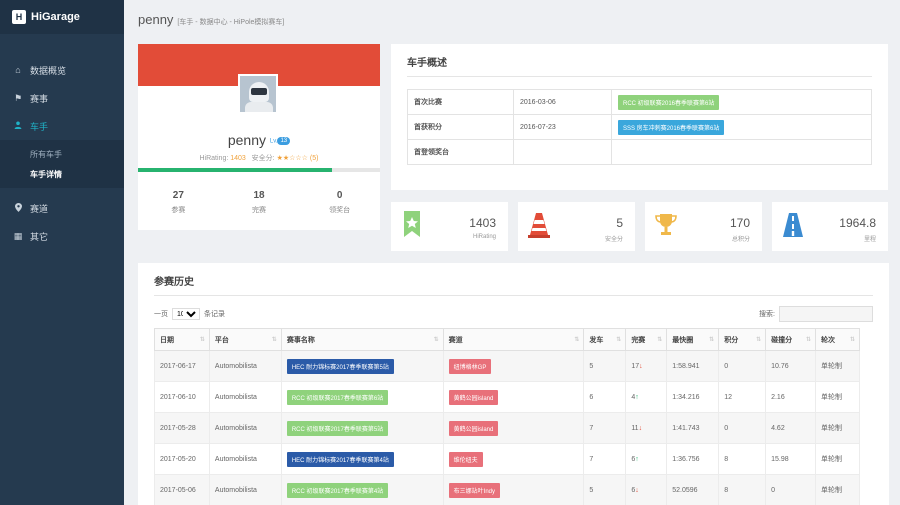 The width and height of the screenshot is (900, 505). What do you see at coordinates (340, 210) in the screenshot?
I see `stat-label: 领奖台` at bounding box center [340, 210].